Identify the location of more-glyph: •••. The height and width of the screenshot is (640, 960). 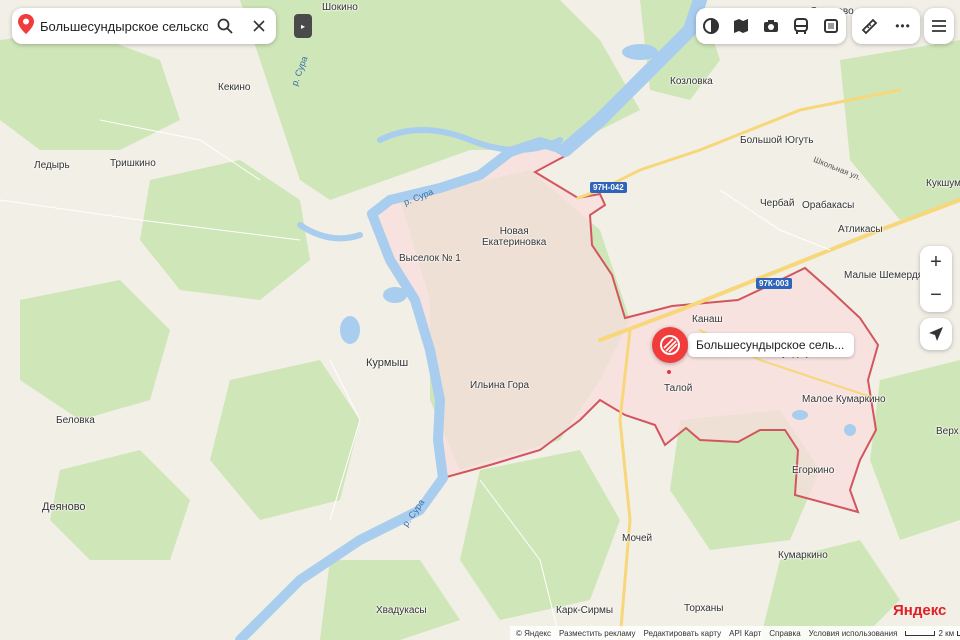
(903, 26).